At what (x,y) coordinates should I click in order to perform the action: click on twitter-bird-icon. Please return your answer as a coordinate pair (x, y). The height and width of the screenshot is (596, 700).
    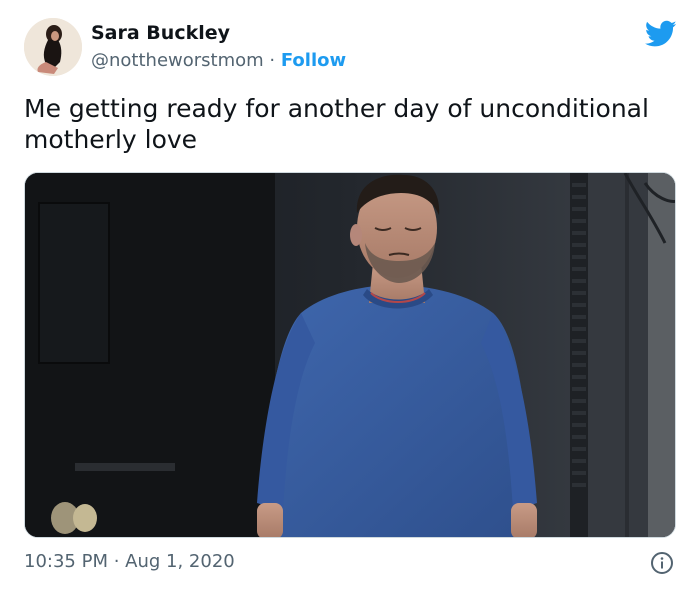
    Looking at the image, I should click on (660, 34).